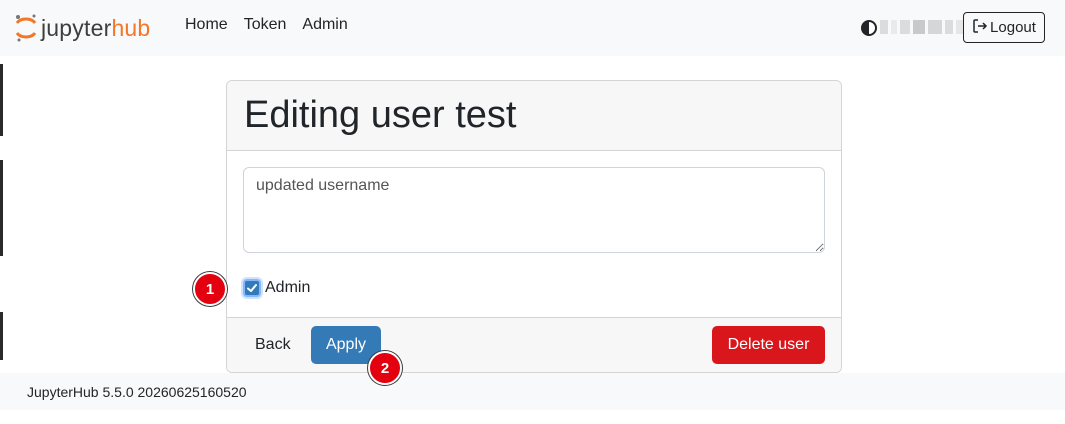  I want to click on jupyter-logo-icon, so click(26, 28).